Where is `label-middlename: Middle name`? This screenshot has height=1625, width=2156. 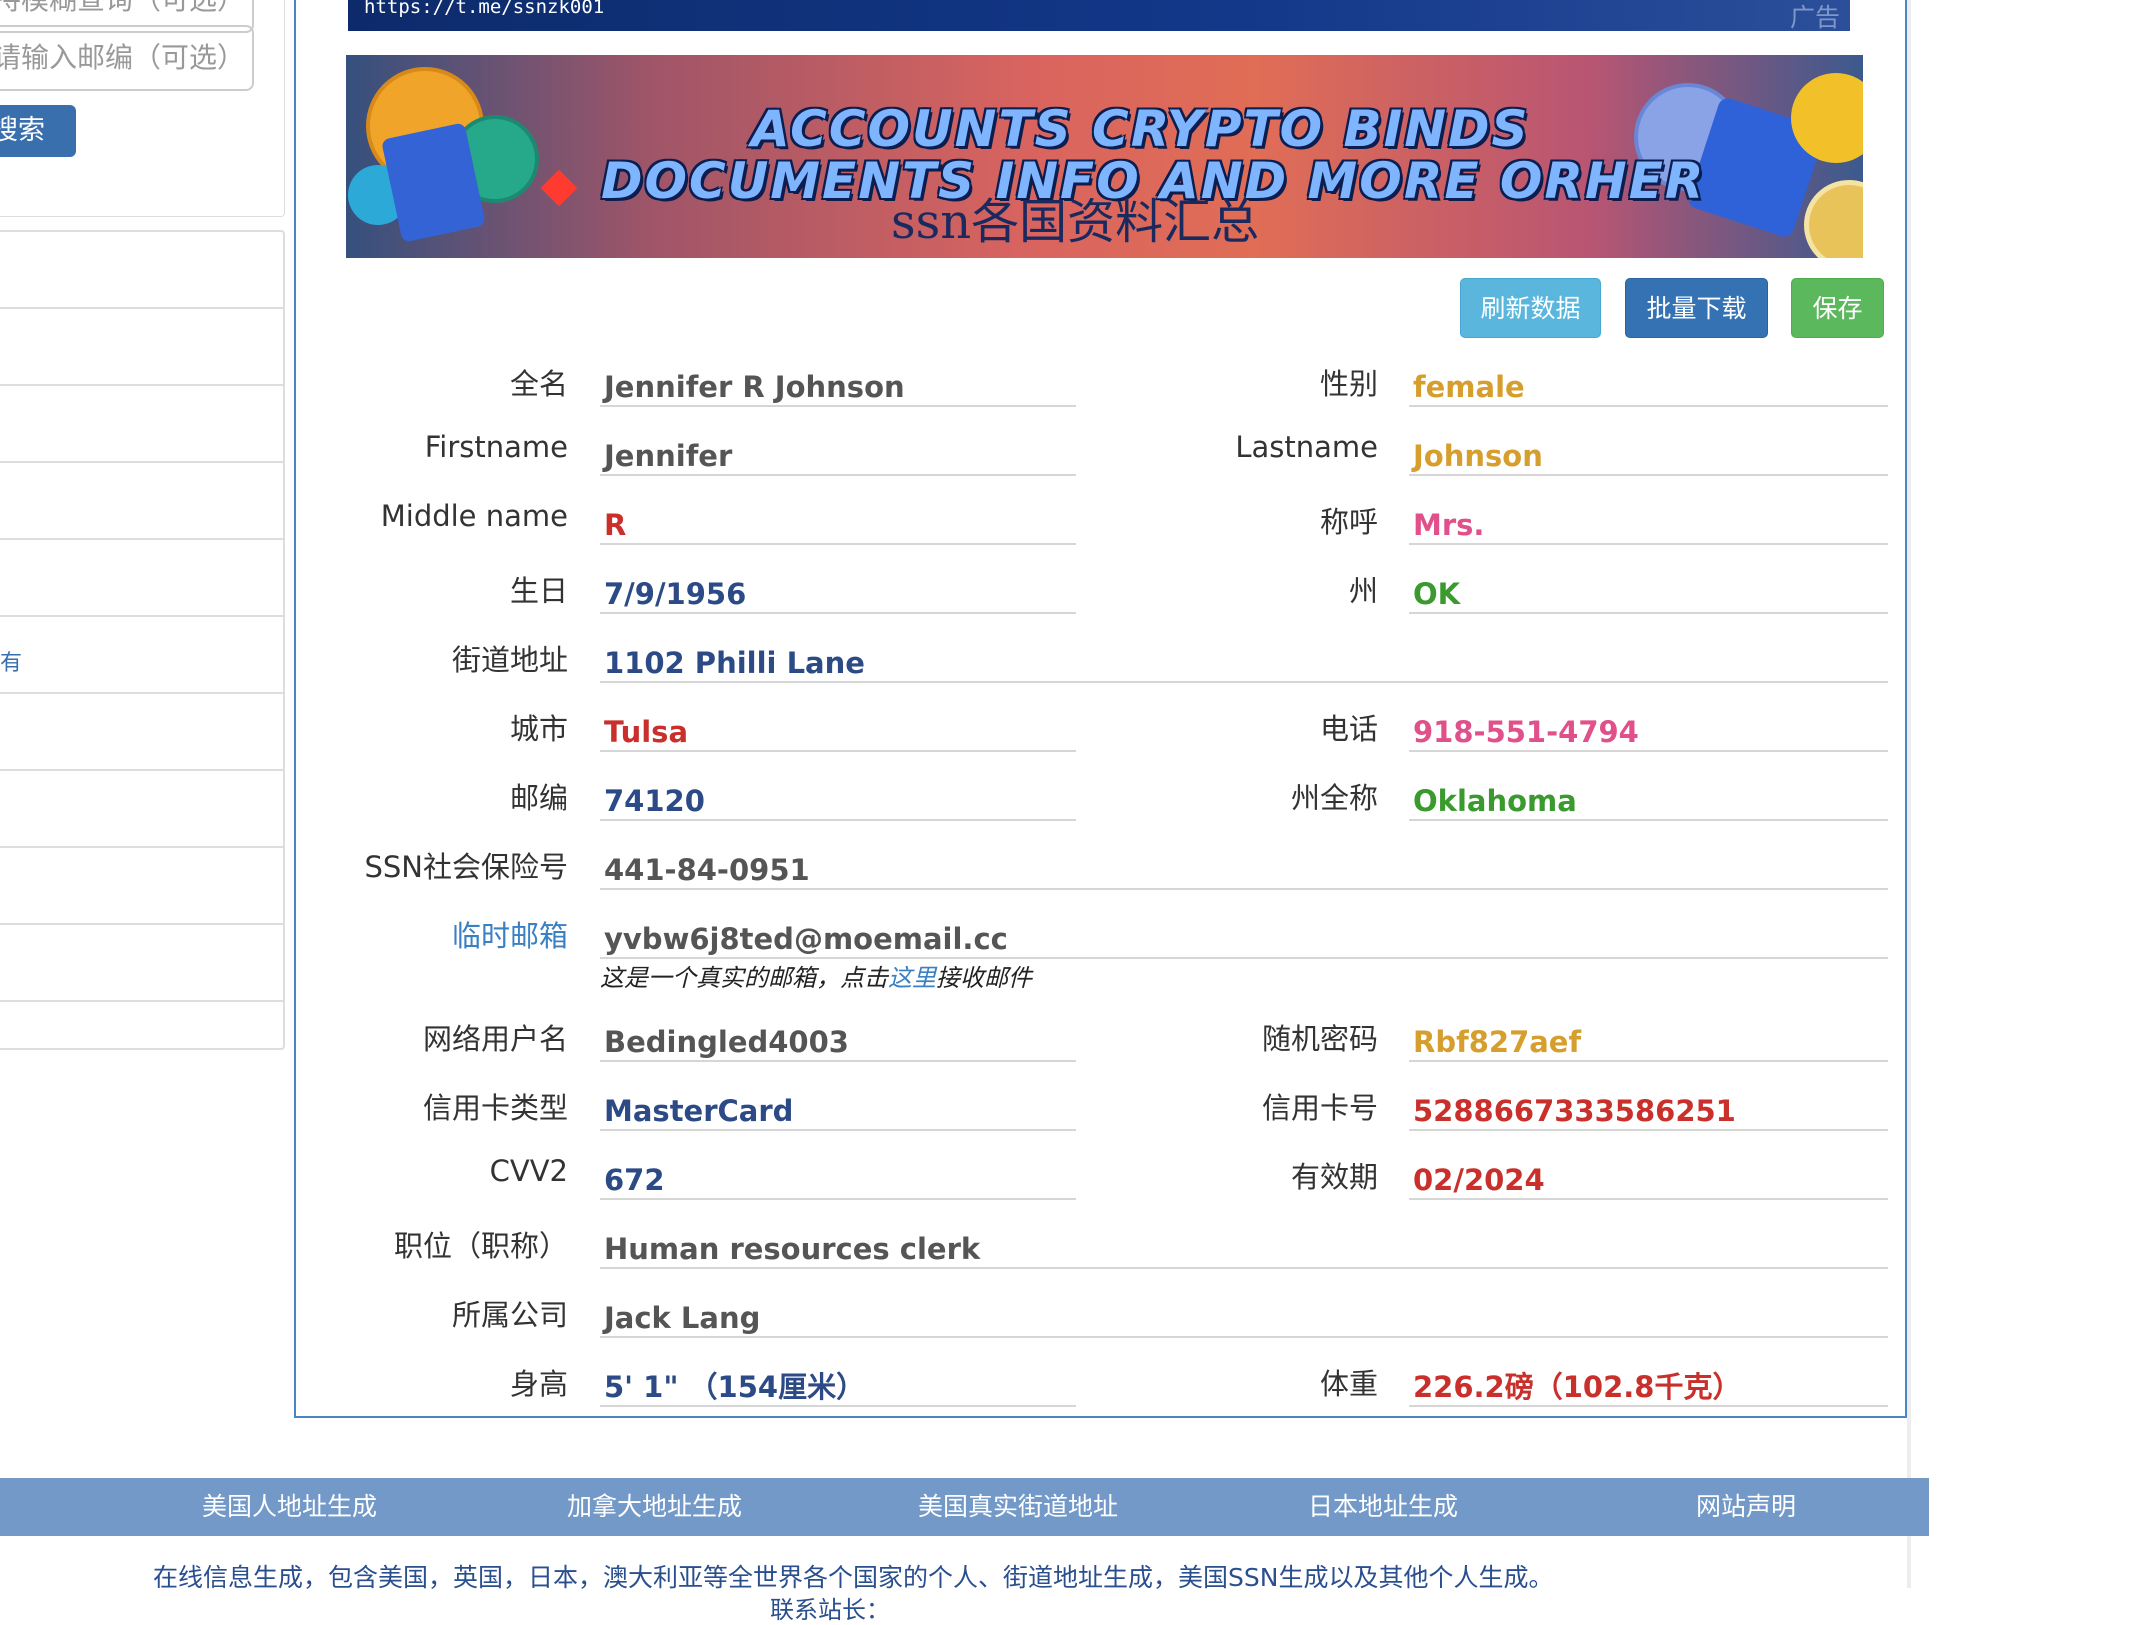 label-middlename: Middle name is located at coordinates (474, 516).